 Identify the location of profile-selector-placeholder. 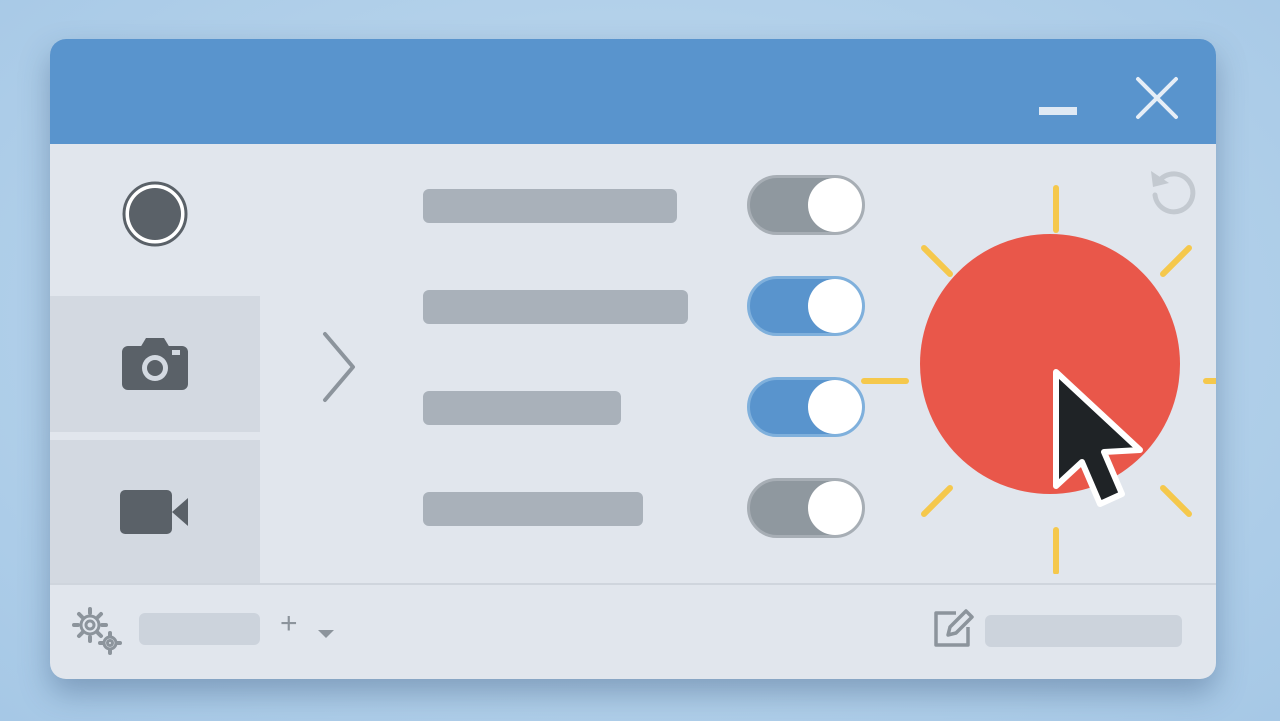
(199, 629).